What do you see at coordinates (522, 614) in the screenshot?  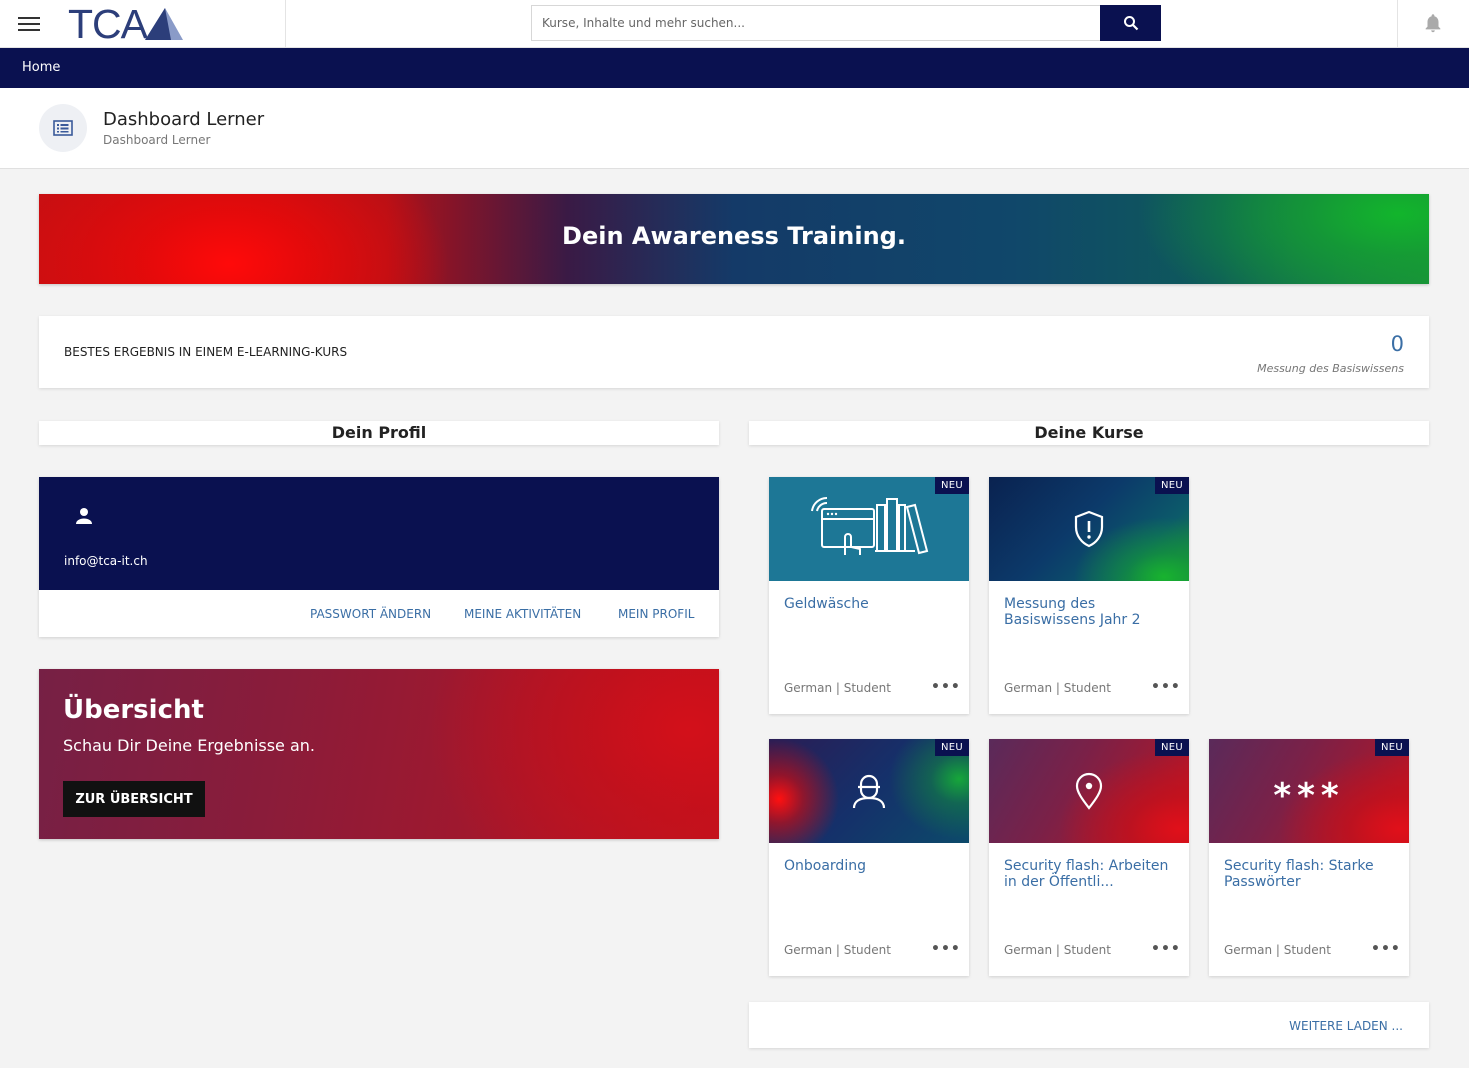 I see `my-activities-link: MEINE AKTIVITÄTEN` at bounding box center [522, 614].